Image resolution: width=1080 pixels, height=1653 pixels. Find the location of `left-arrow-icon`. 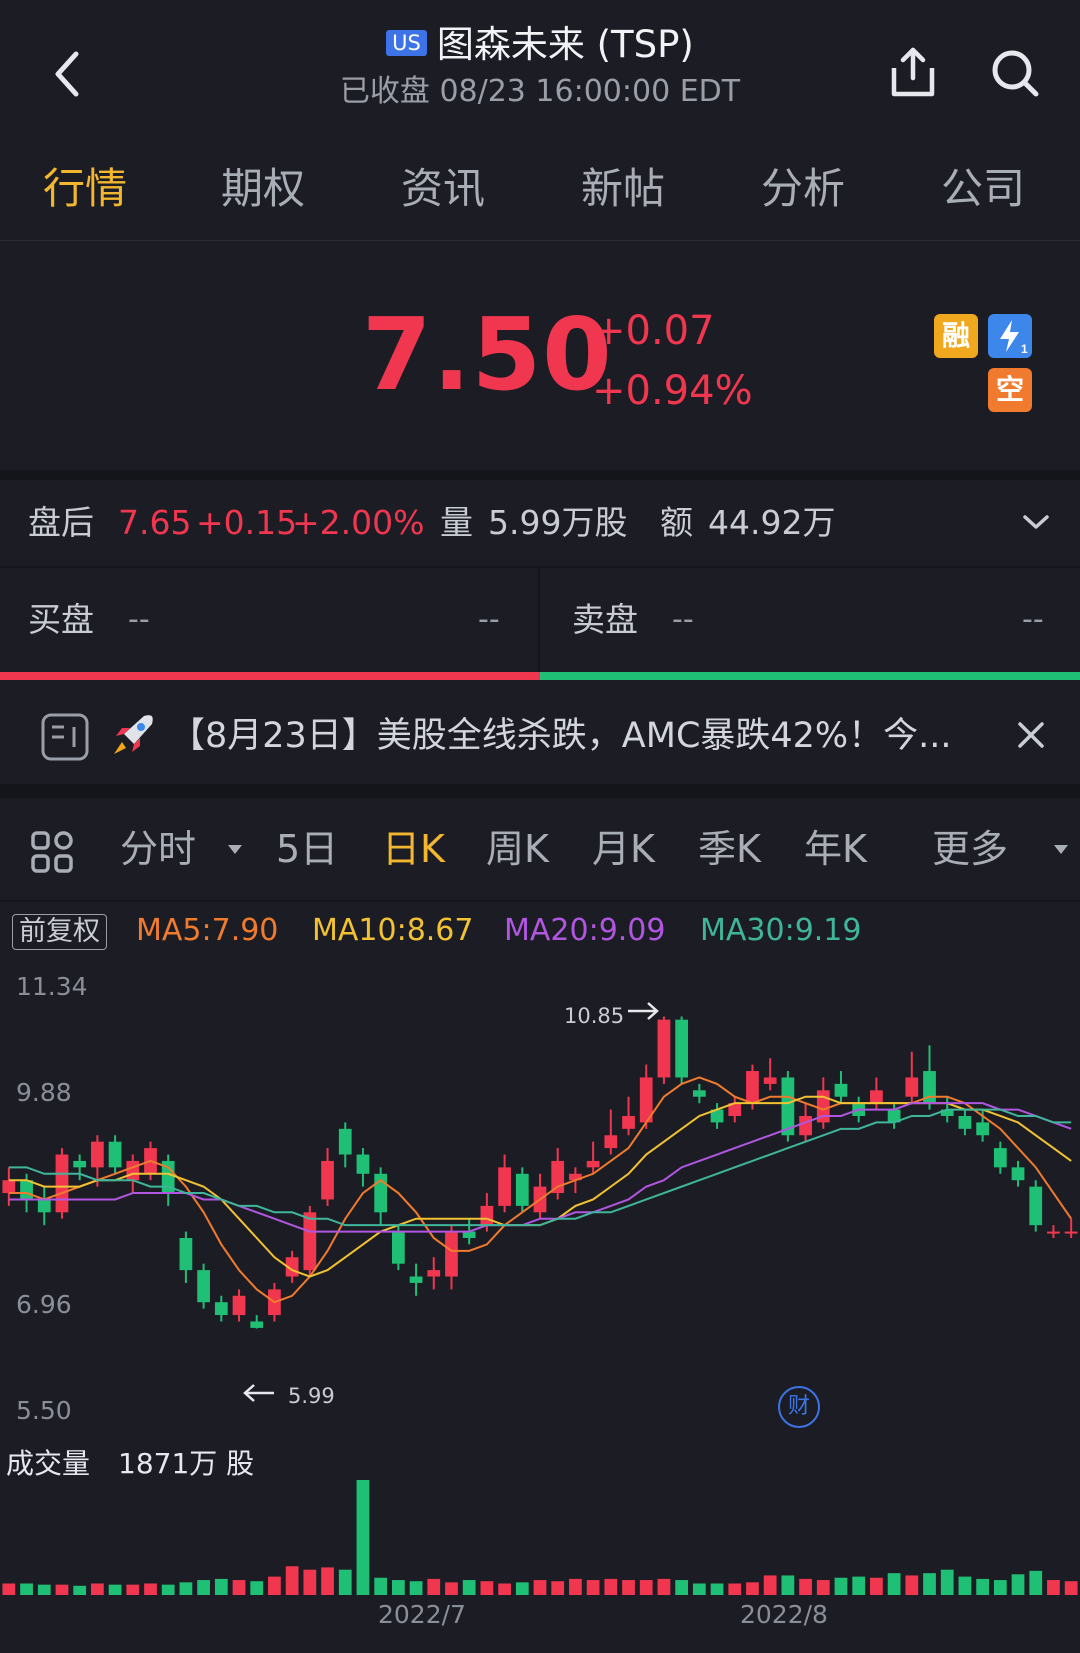

left-arrow-icon is located at coordinates (258, 1393).